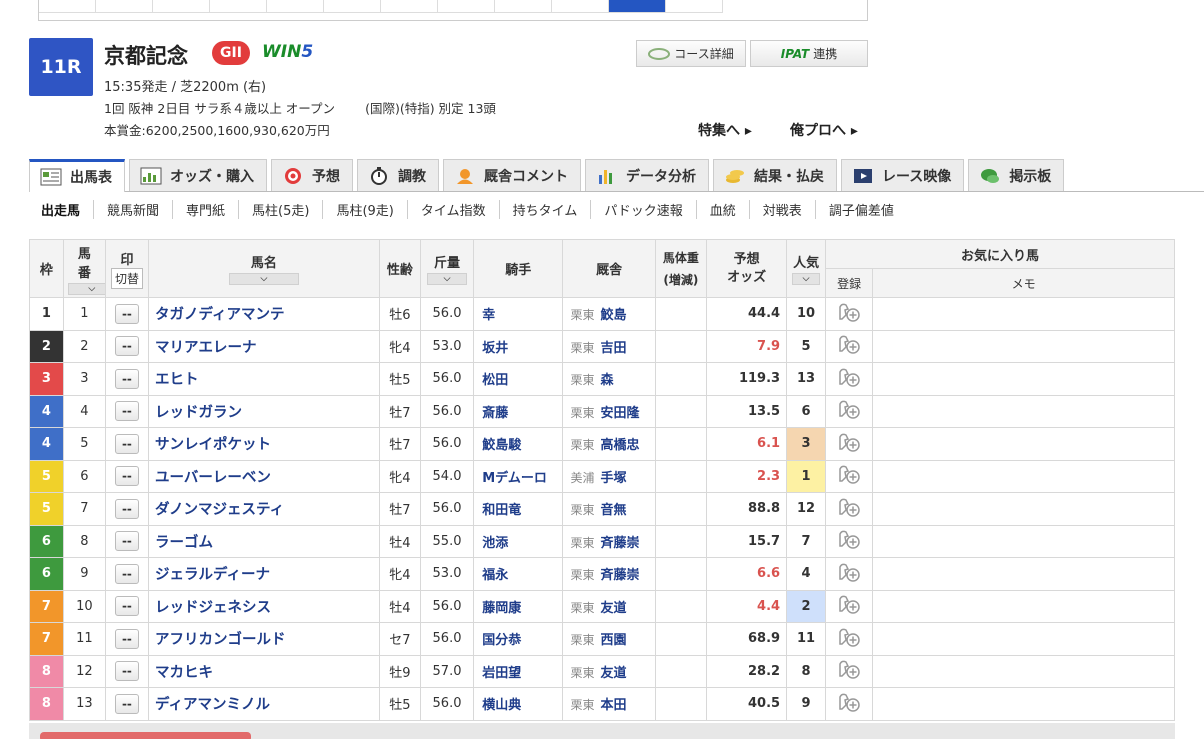  I want to click on subnav-ketto: 血統, so click(722, 209).